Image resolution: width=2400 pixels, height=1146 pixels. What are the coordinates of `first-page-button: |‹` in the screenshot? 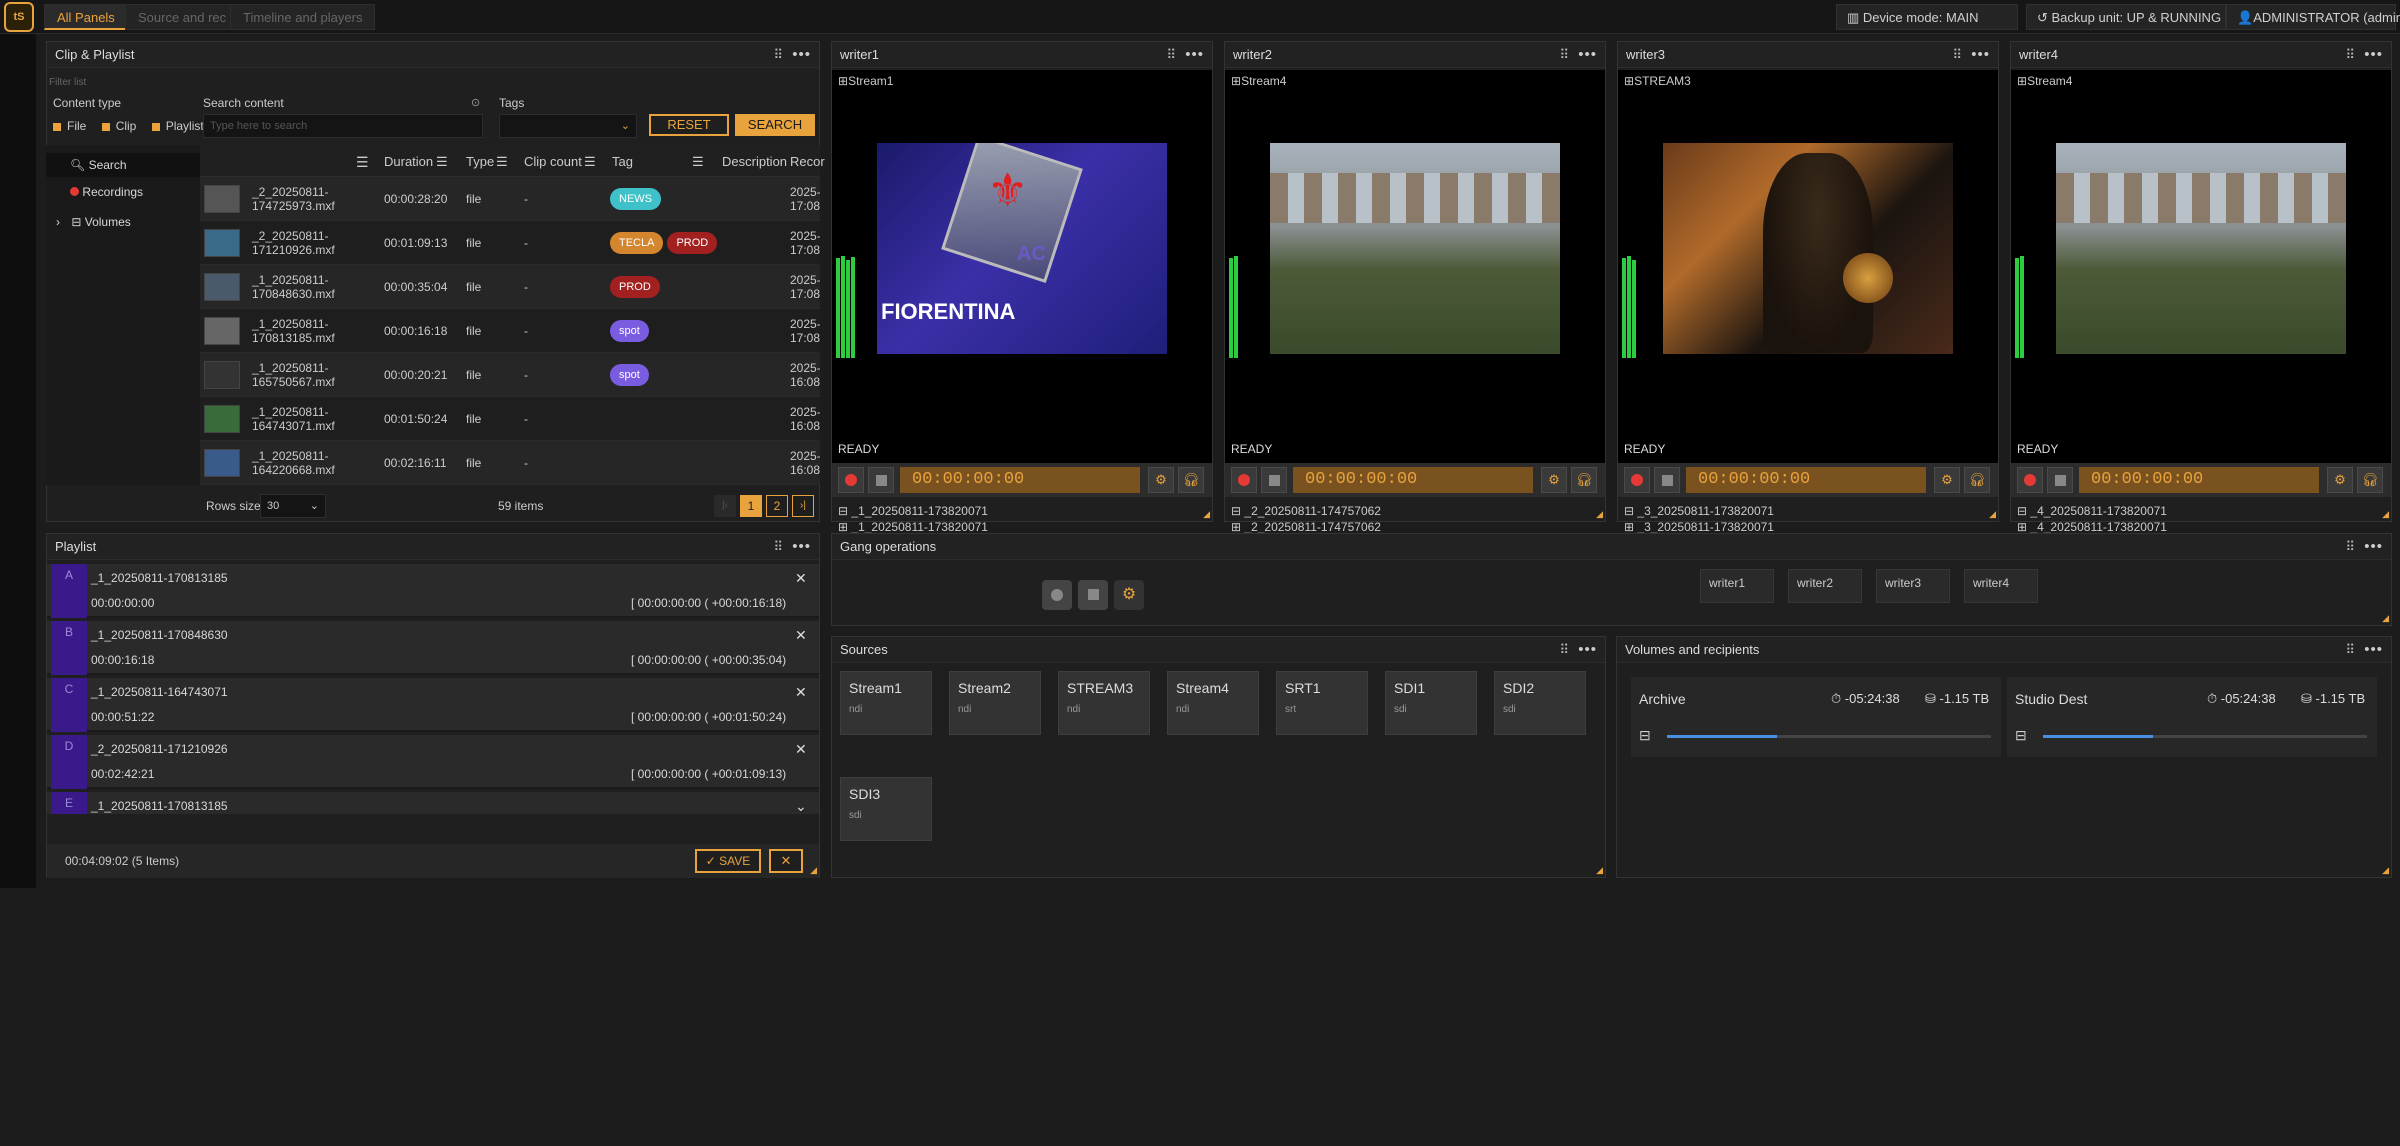 It's located at (725, 506).